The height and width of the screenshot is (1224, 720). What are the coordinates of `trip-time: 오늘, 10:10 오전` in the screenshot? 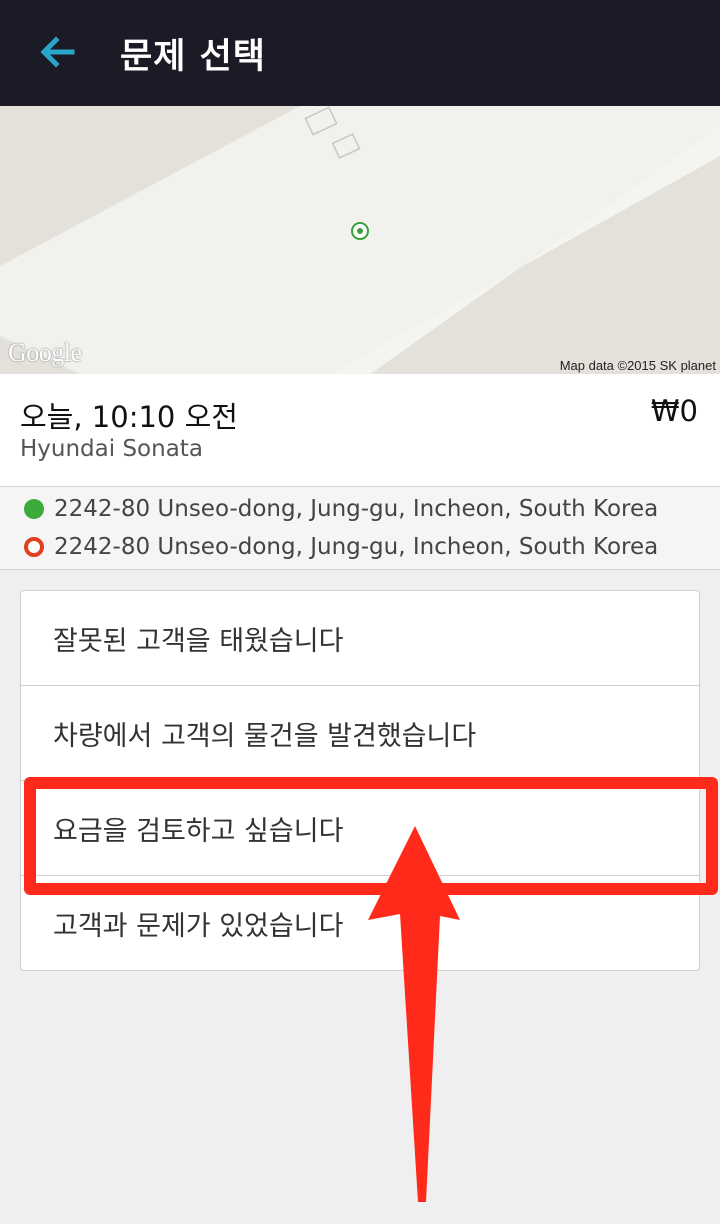 It's located at (129, 417).